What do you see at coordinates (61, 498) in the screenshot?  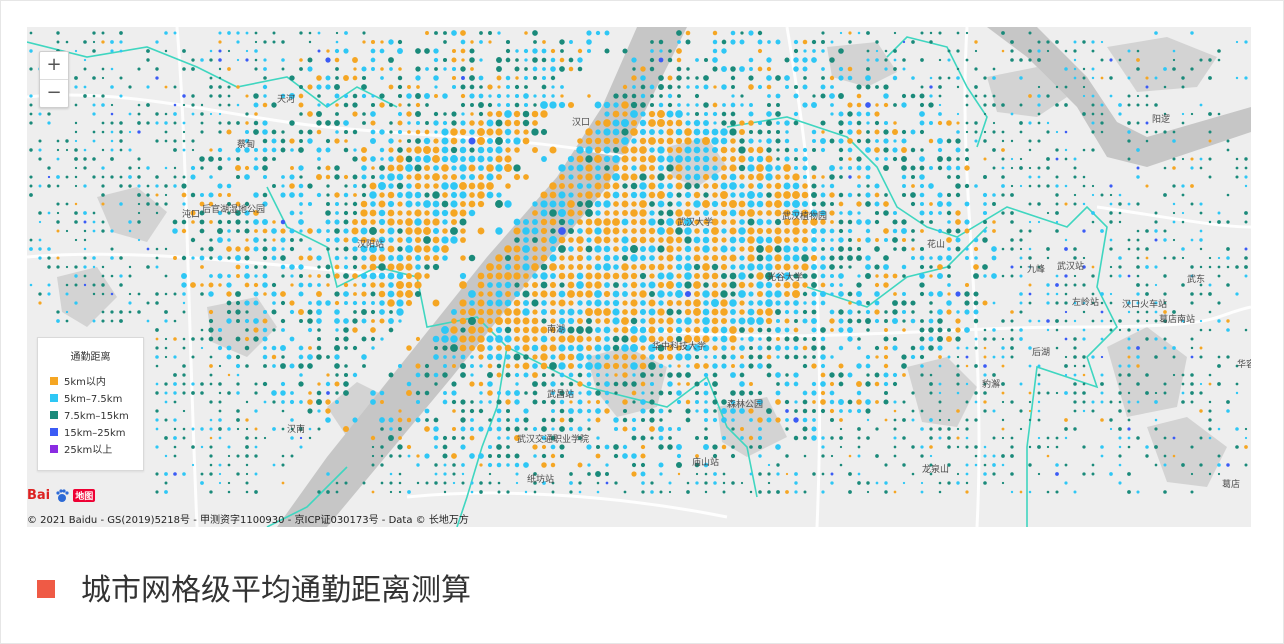 I see `baidu-map-logo: Bai 地图` at bounding box center [61, 498].